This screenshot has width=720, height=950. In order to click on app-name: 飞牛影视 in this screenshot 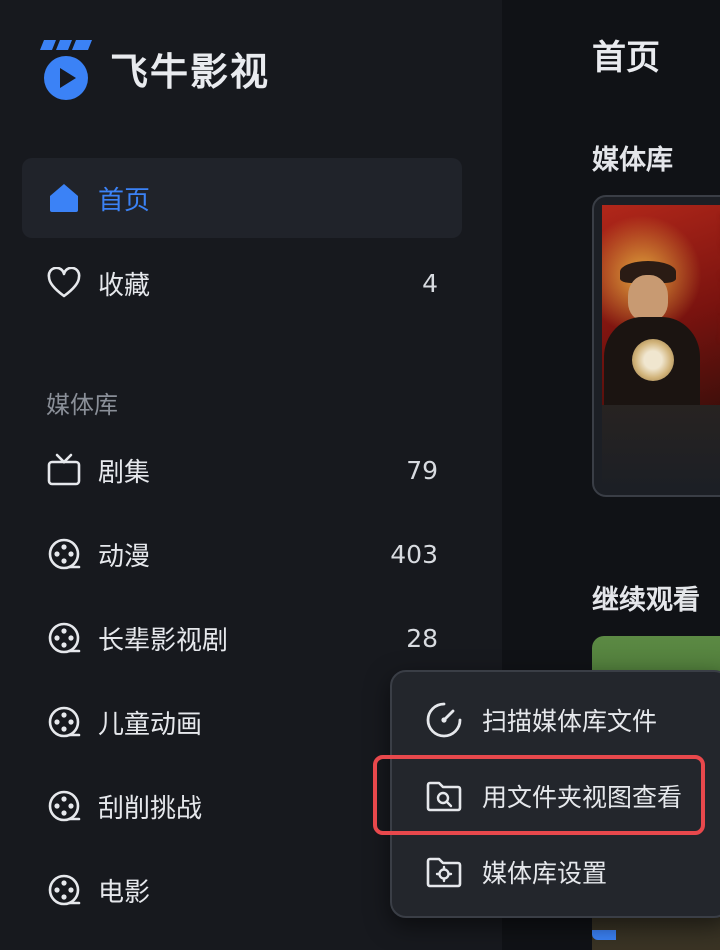, I will do `click(190, 71)`.